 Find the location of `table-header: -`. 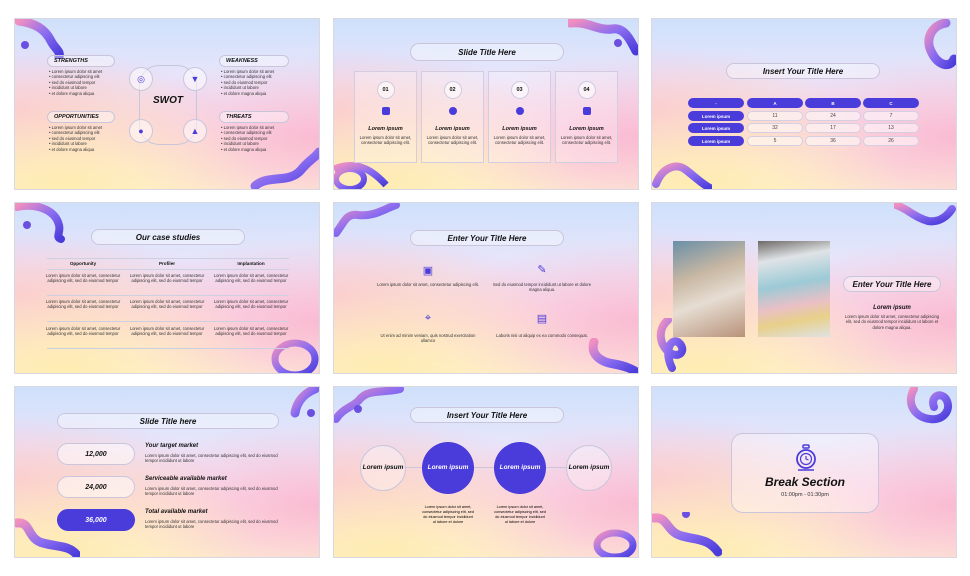

table-header: - is located at coordinates (716, 103).